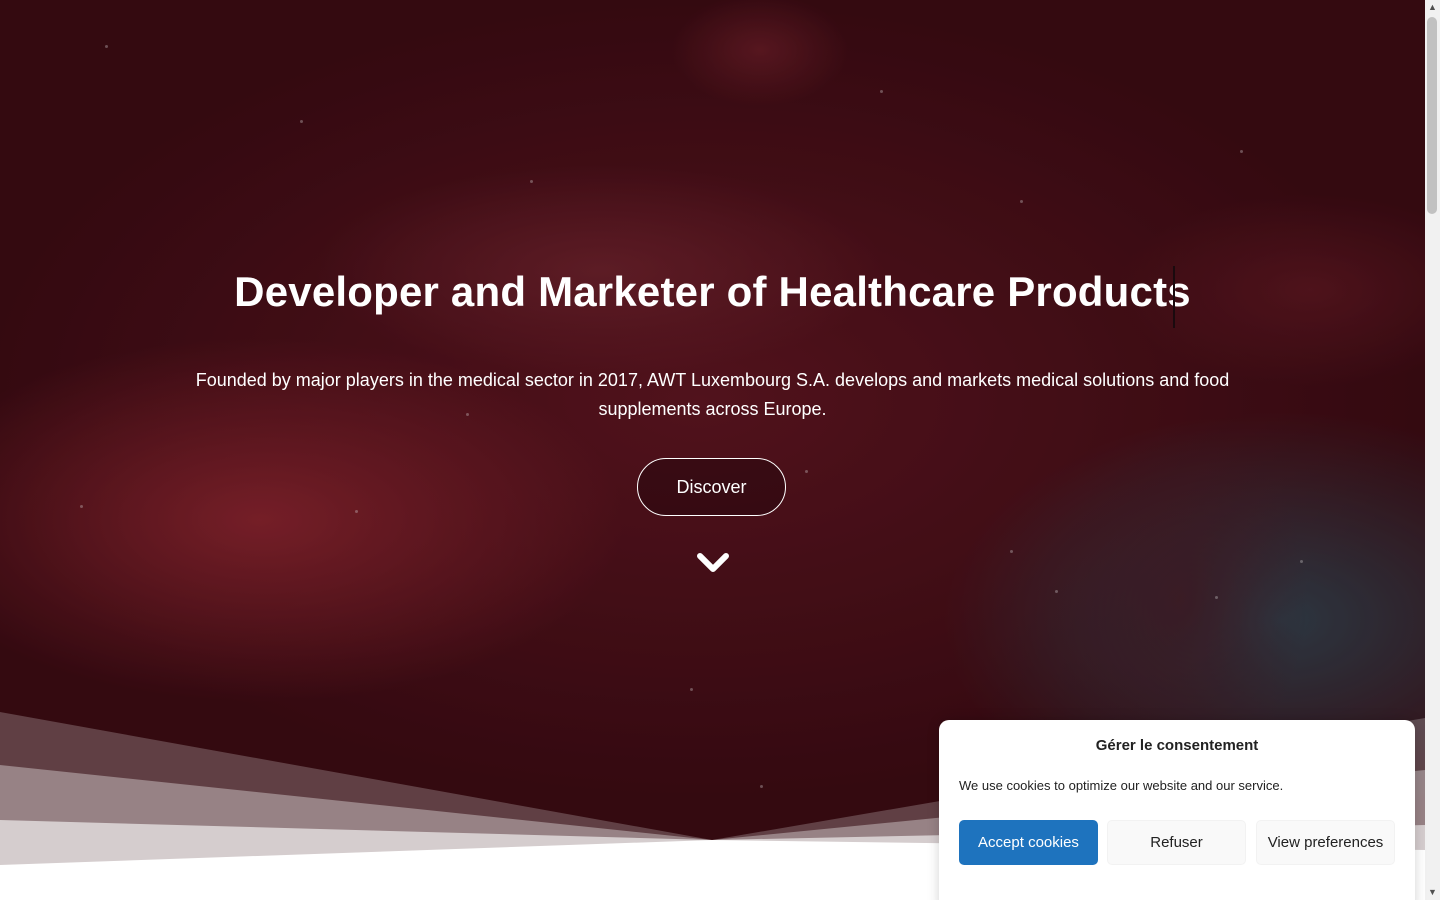  I want to click on page-scrollbar: ▲ ▼, so click(1432, 450).